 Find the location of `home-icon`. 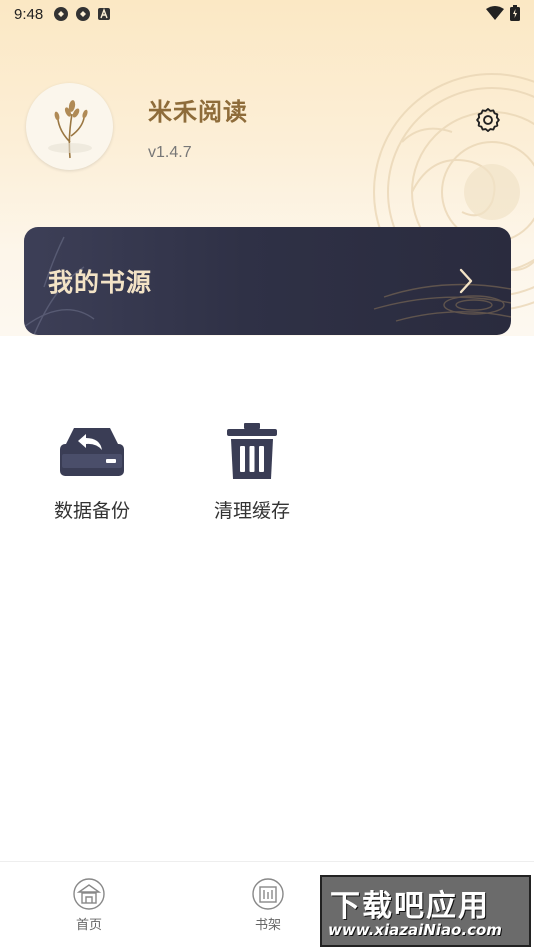

home-icon is located at coordinates (89, 894).